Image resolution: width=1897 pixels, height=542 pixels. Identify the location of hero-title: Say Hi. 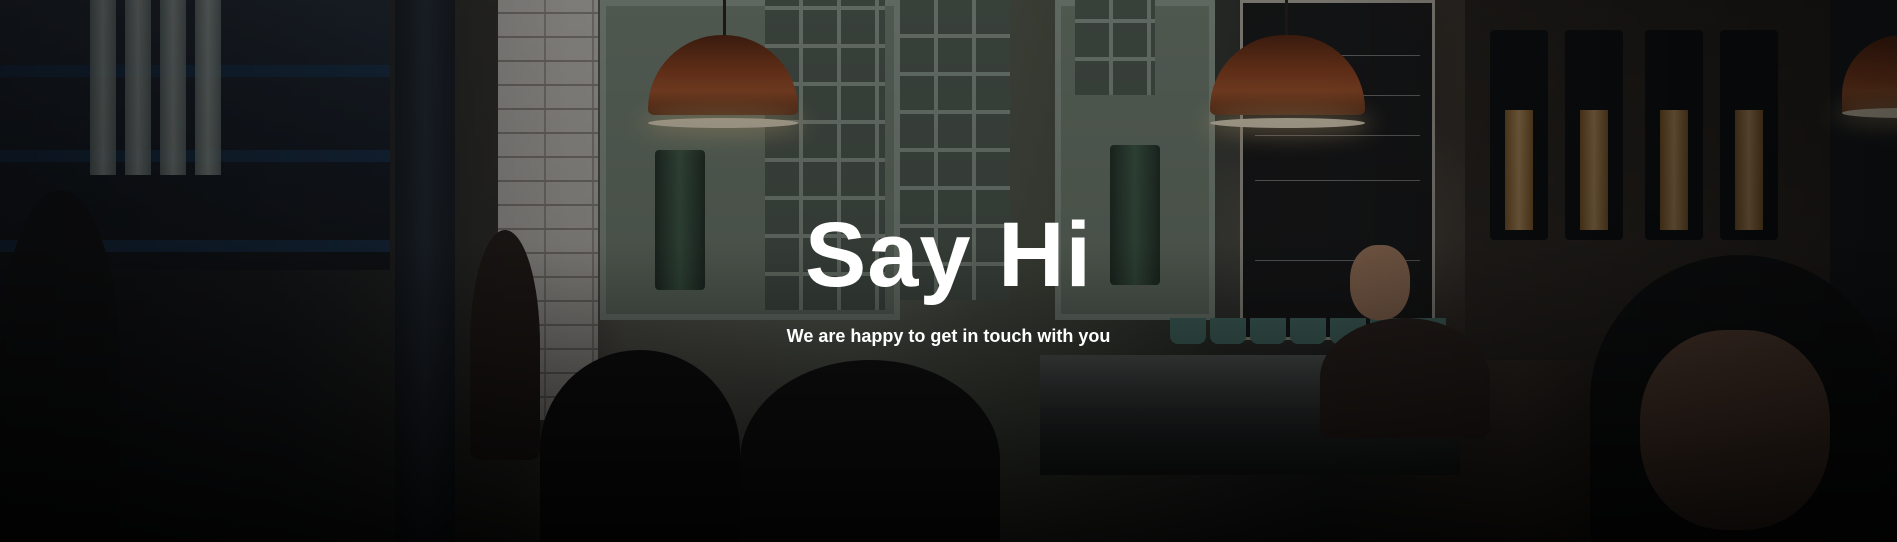
(948, 255).